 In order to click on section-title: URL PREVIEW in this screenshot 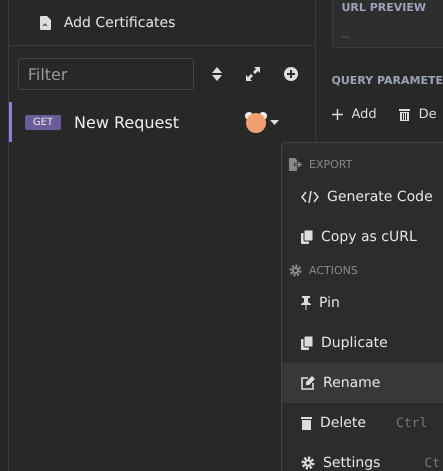, I will do `click(385, 7)`.